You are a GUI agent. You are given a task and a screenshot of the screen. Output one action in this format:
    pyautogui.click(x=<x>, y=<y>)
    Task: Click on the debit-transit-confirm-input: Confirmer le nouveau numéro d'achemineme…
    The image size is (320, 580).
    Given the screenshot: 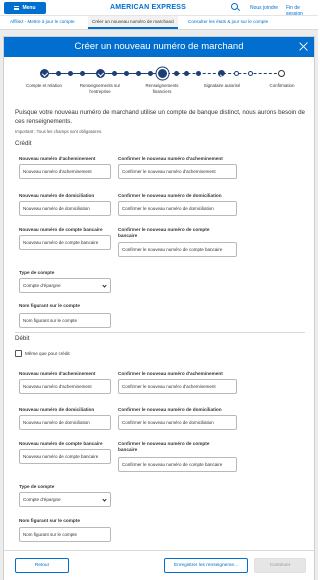 What is the action you would take?
    pyautogui.click(x=177, y=386)
    